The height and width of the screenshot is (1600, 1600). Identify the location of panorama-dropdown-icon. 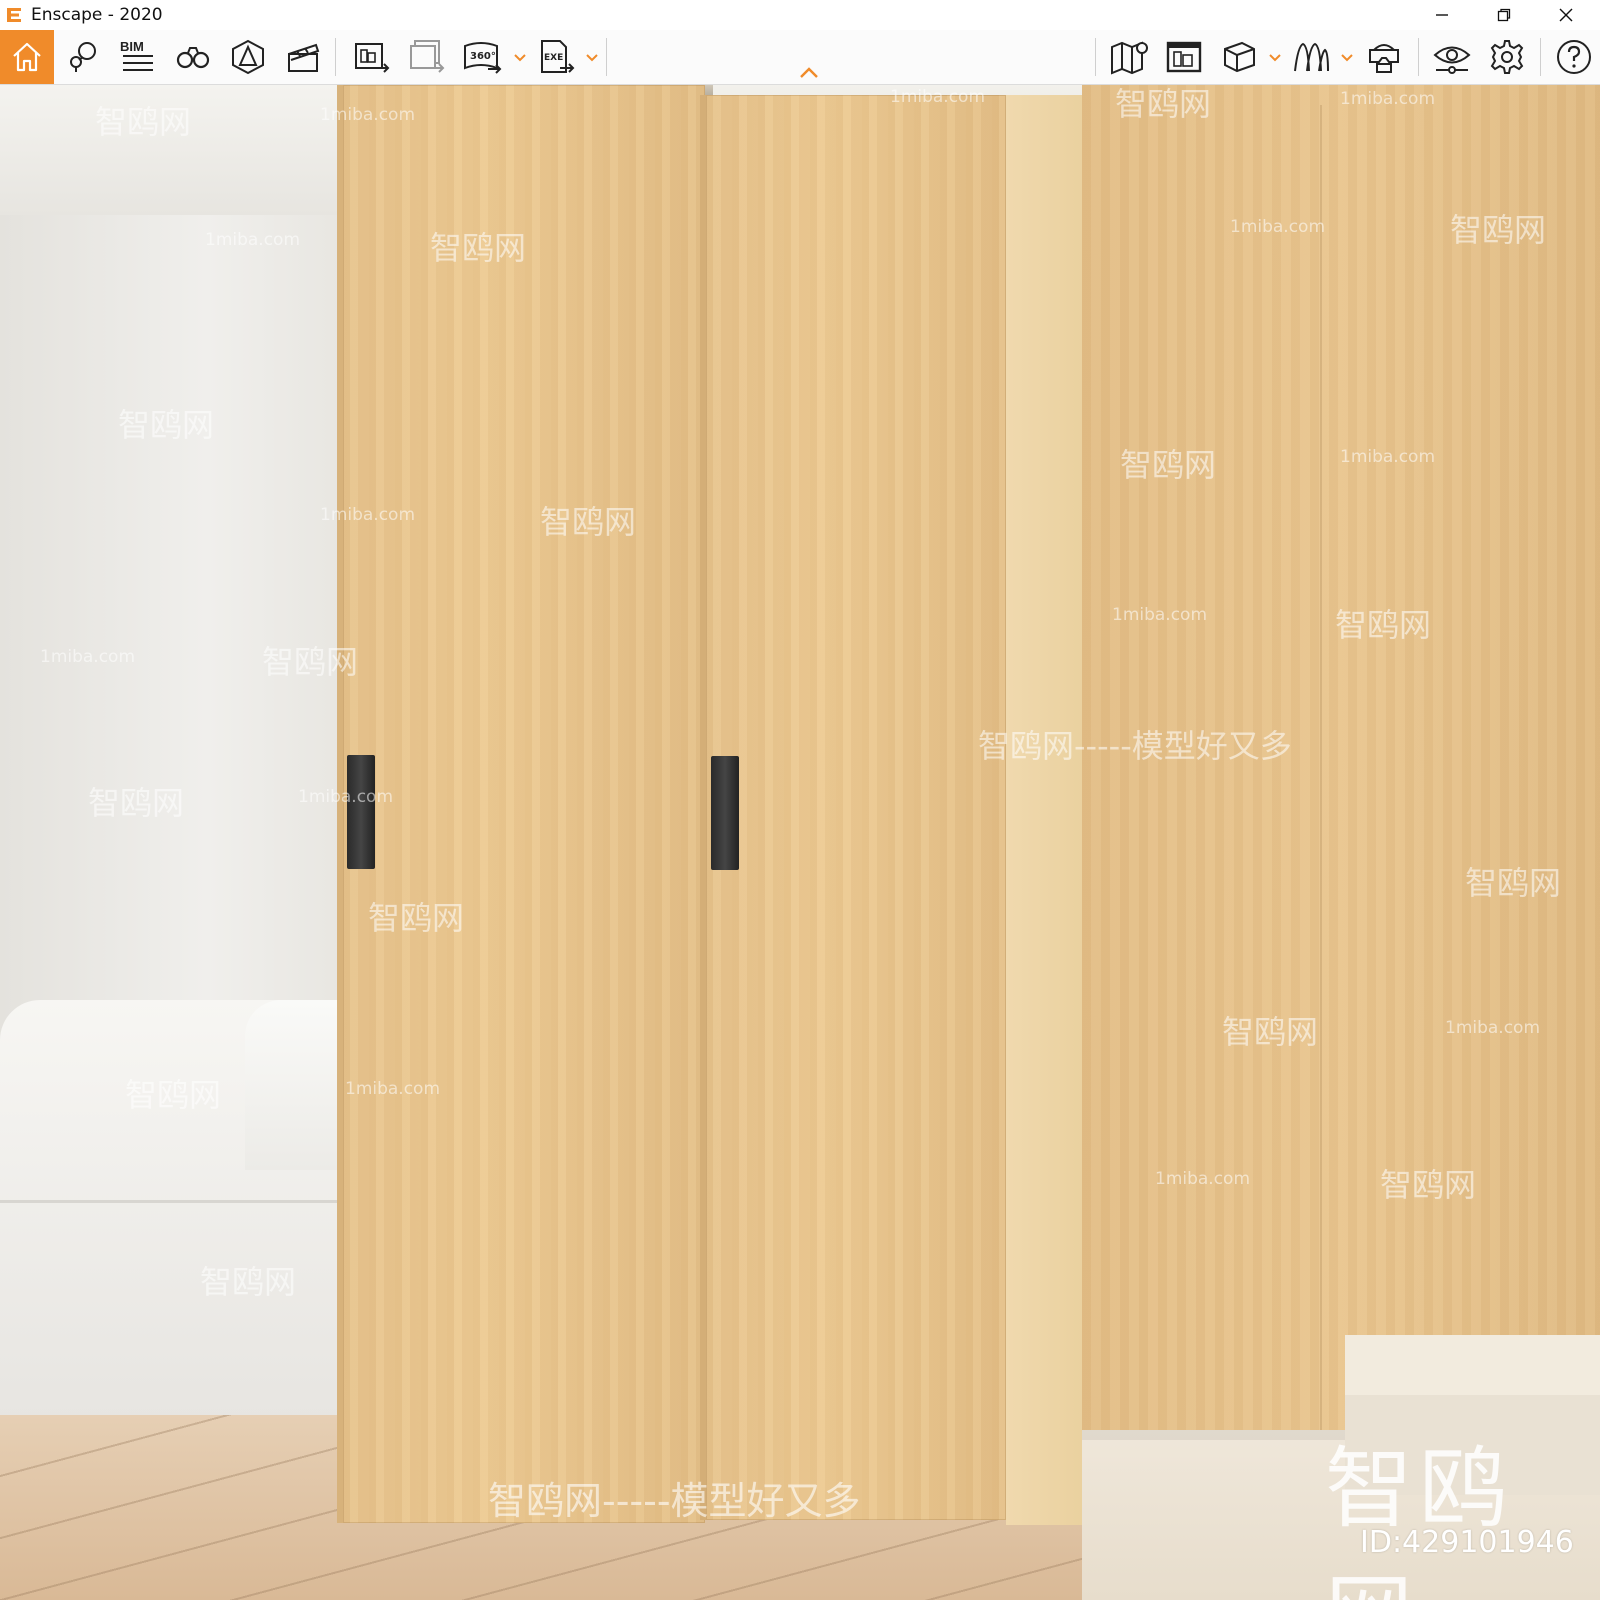
(520, 57).